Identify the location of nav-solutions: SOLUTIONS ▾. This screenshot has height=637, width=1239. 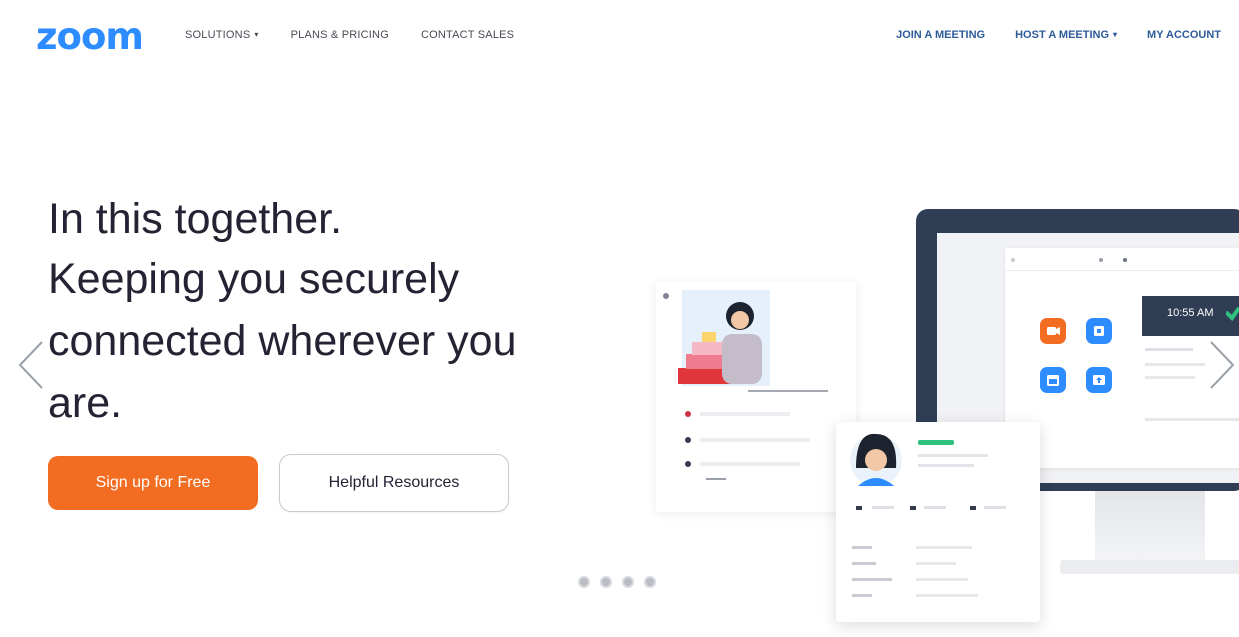
(222, 35).